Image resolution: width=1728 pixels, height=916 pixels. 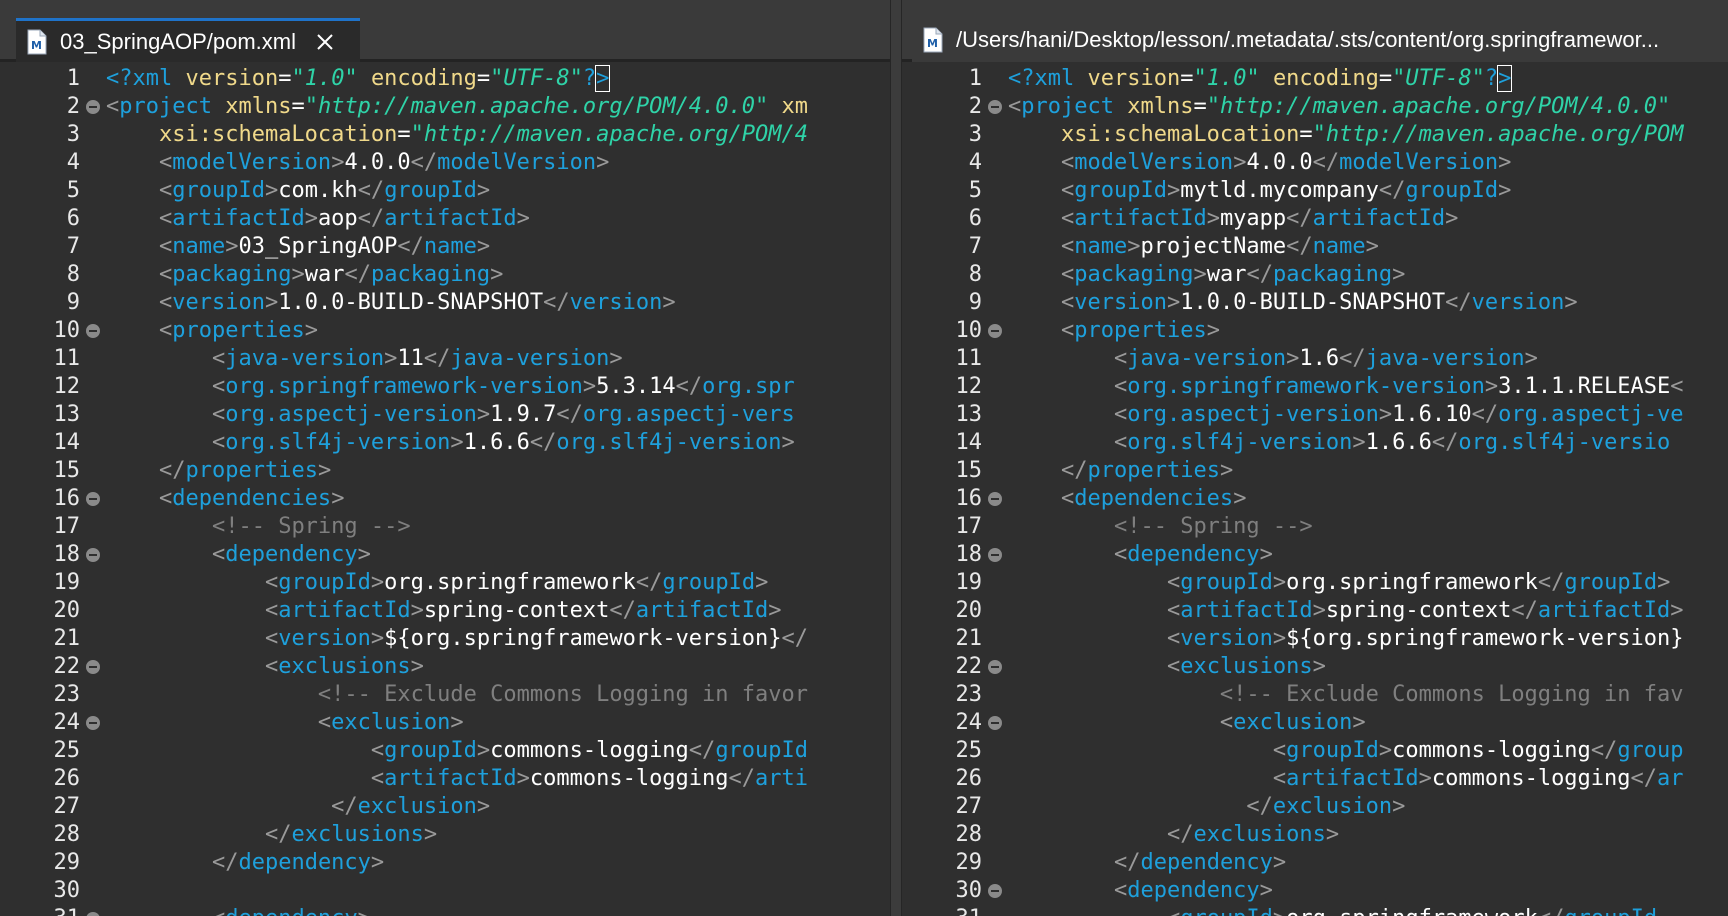 What do you see at coordinates (1315, 247) in the screenshot?
I see `code-line: 7 <name>projectName</name>` at bounding box center [1315, 247].